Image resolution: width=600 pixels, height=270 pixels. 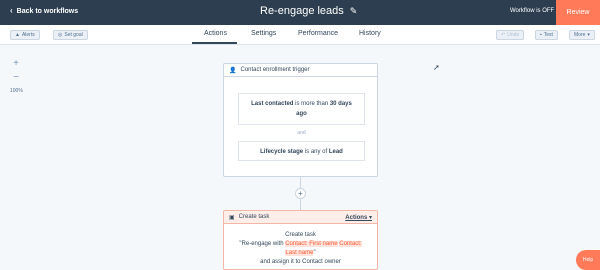 What do you see at coordinates (301, 114) in the screenshot?
I see `criterion-value-suffix: ago` at bounding box center [301, 114].